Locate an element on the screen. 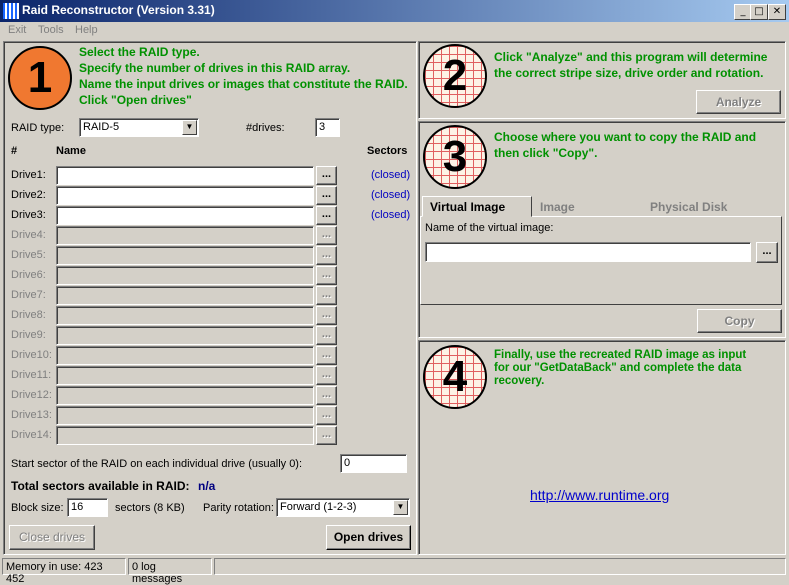 This screenshot has width=789, height=585. copy-button: Copy is located at coordinates (739, 321).